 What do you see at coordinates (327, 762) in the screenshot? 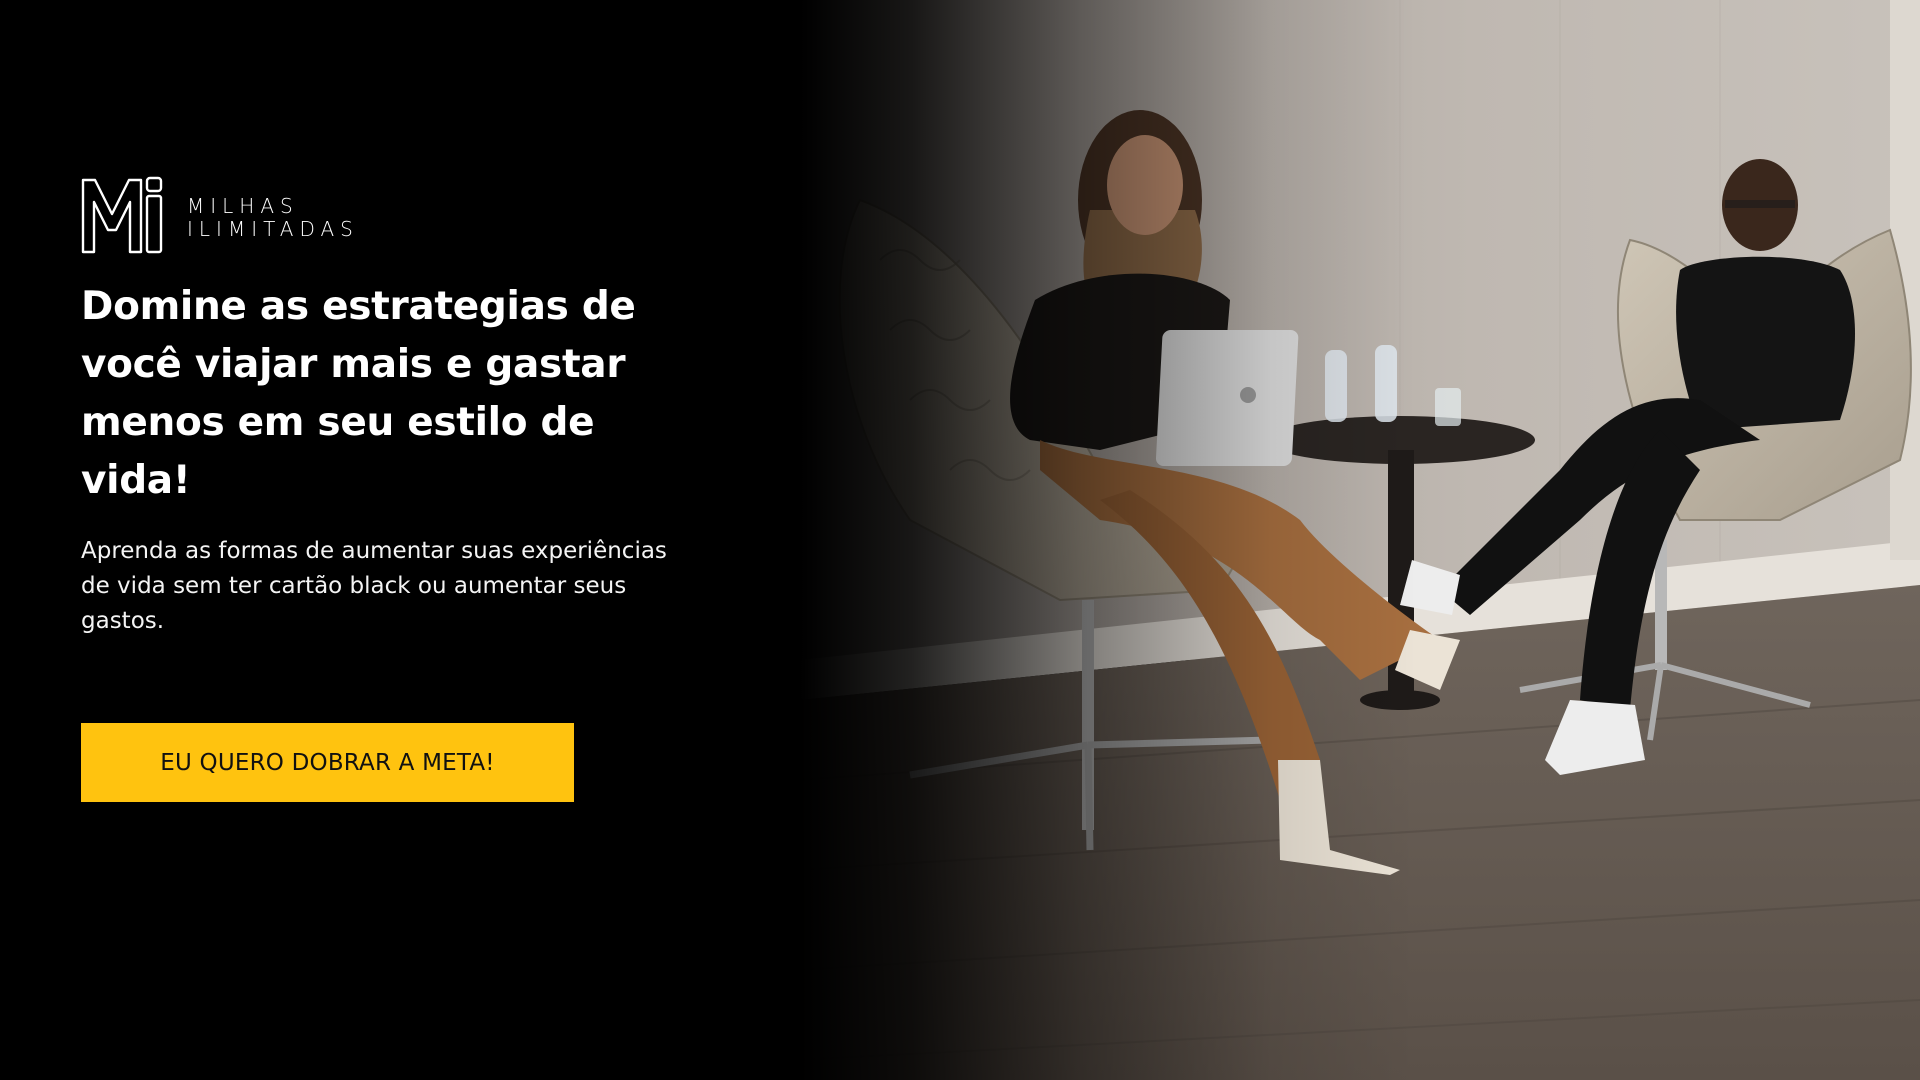
I see `cta-button: EU QUERO DOBRAR A META!` at bounding box center [327, 762].